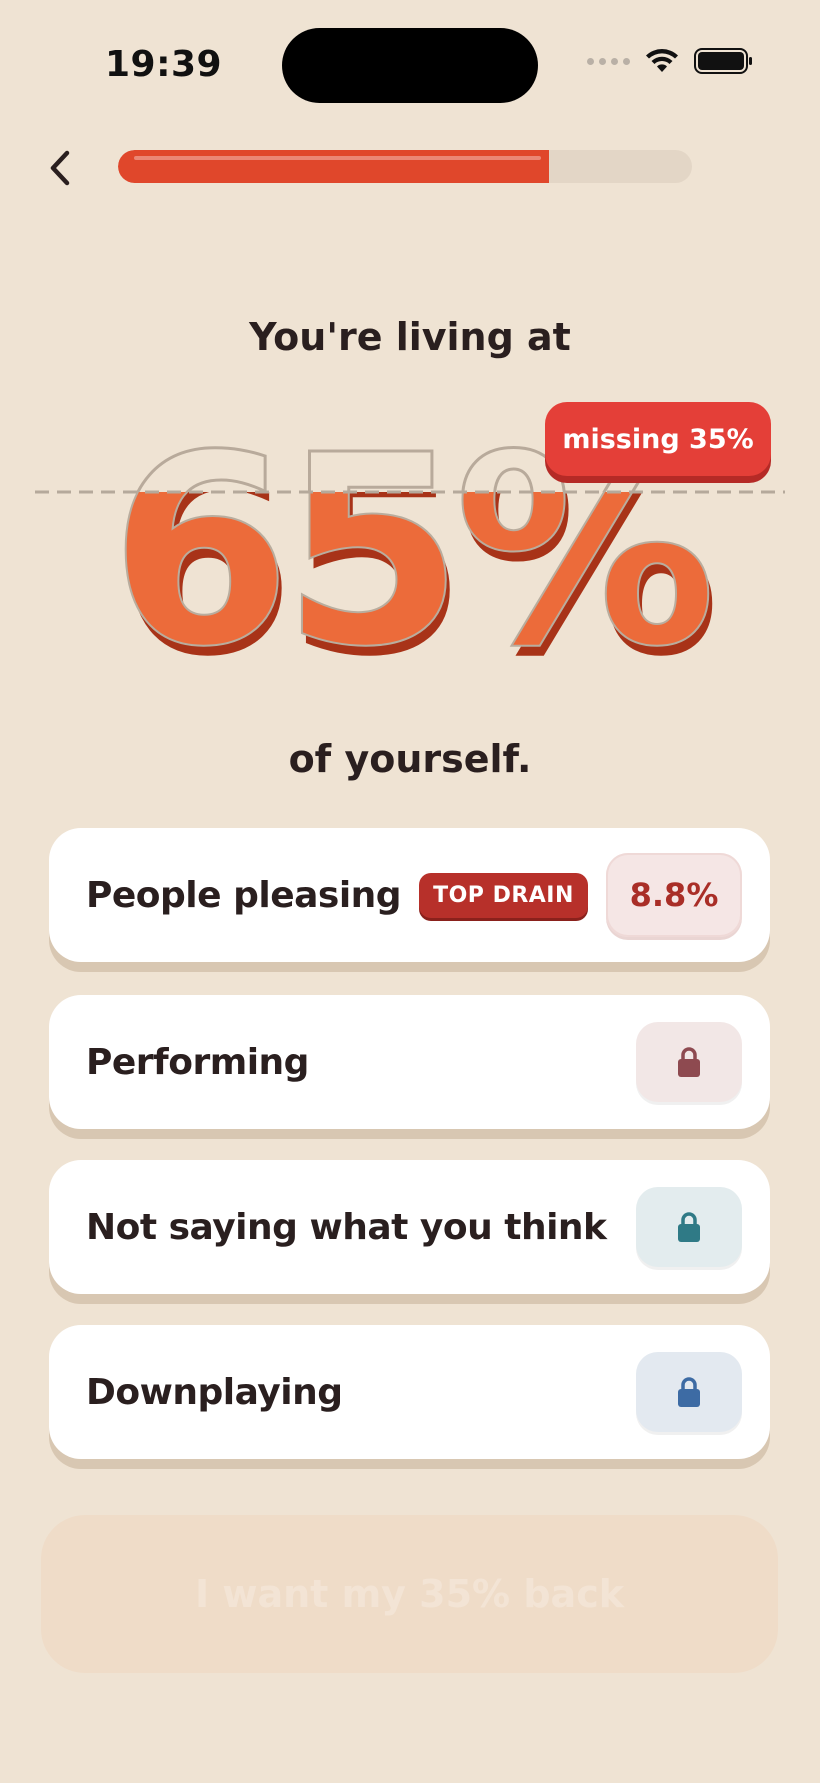 This screenshot has height=1783, width=820. I want to click on drain-label: Performing, so click(197, 1062).